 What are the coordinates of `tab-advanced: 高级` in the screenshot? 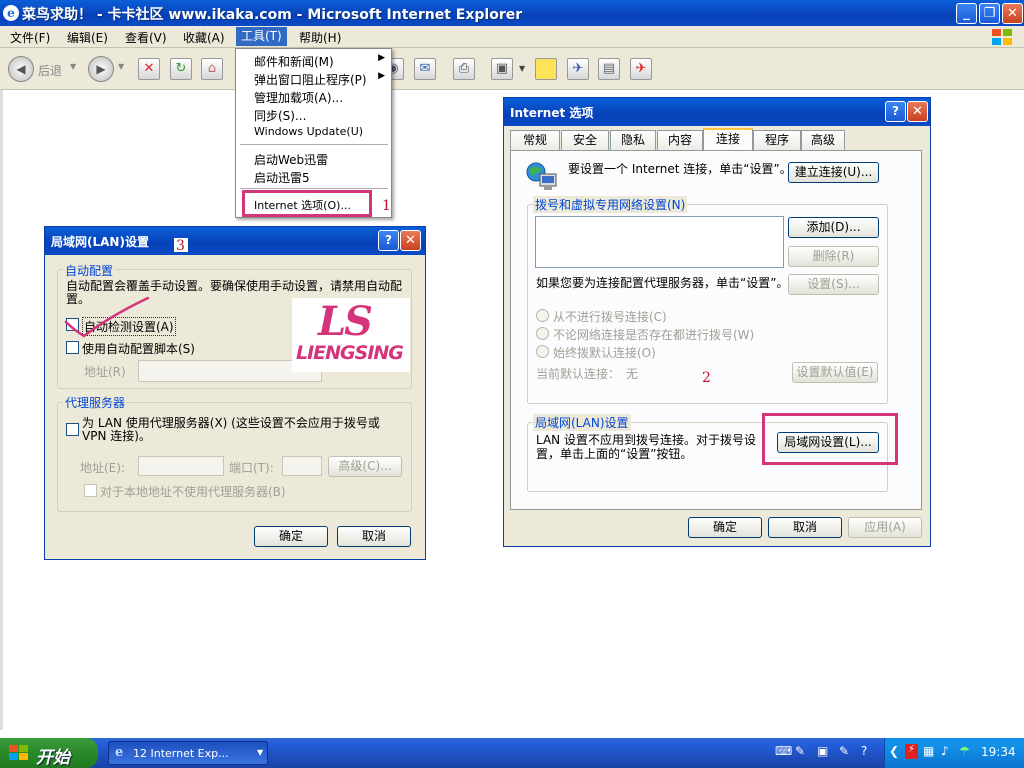 It's located at (823, 140).